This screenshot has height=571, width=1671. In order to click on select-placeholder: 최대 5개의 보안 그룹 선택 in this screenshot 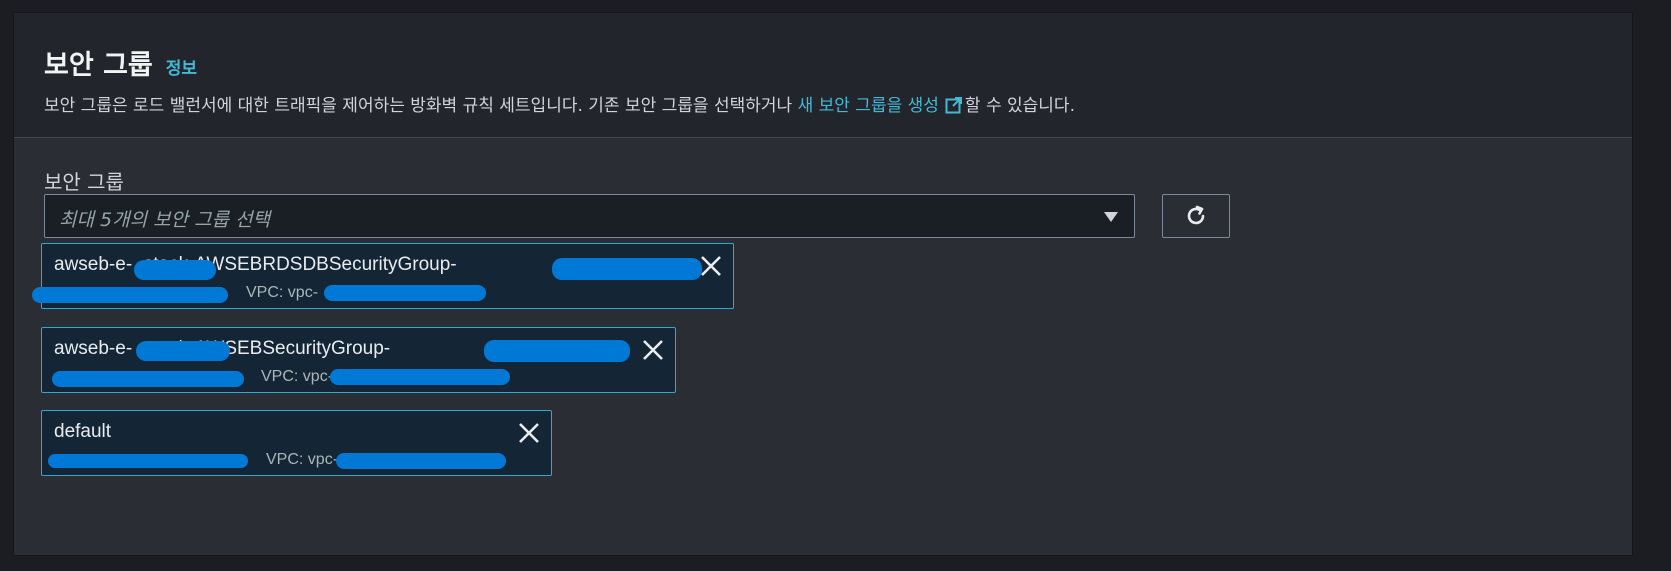, I will do `click(165, 220)`.